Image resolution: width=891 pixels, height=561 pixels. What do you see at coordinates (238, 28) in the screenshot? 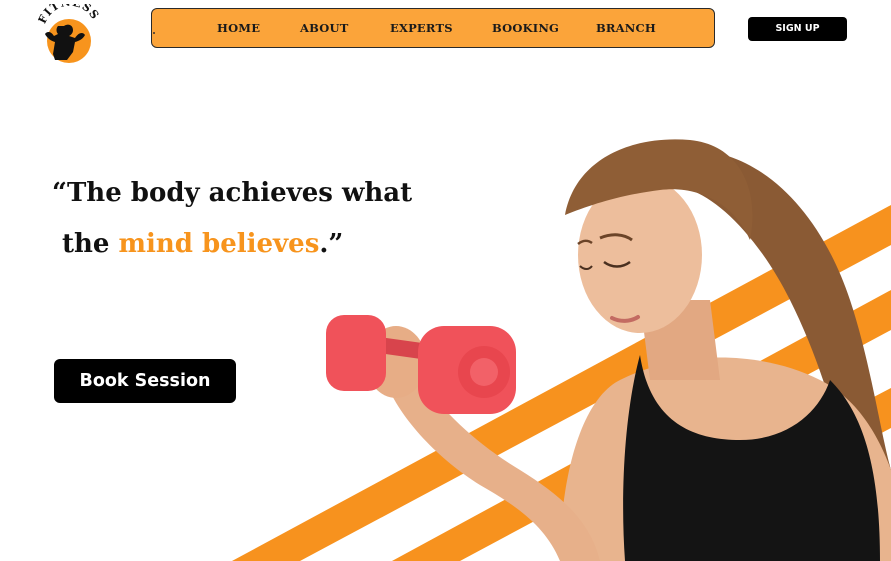
I see `nav-item-home: HOME` at bounding box center [238, 28].